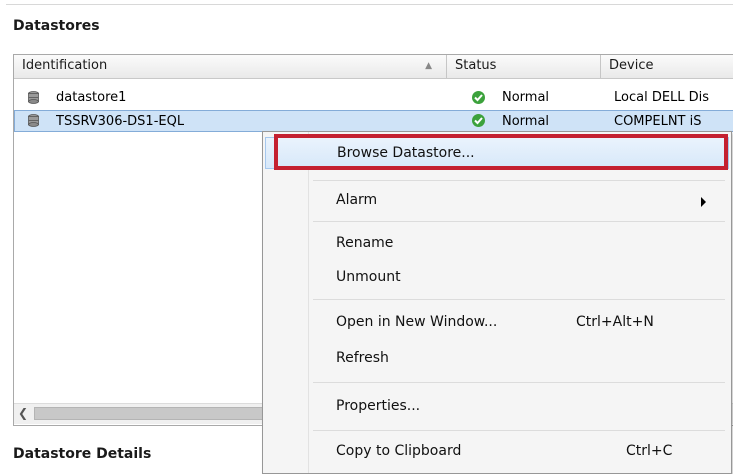  I want to click on menu-item-unmount: Unmount, so click(497, 278).